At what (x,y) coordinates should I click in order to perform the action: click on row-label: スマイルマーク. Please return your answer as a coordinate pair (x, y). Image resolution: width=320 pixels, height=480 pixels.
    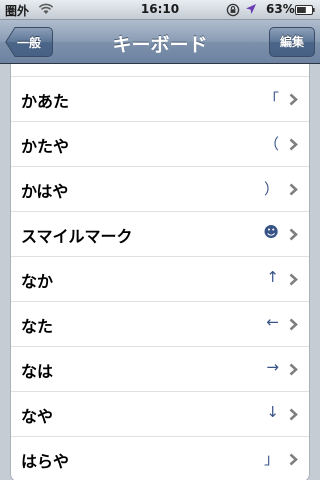
    Looking at the image, I should click on (77, 236).